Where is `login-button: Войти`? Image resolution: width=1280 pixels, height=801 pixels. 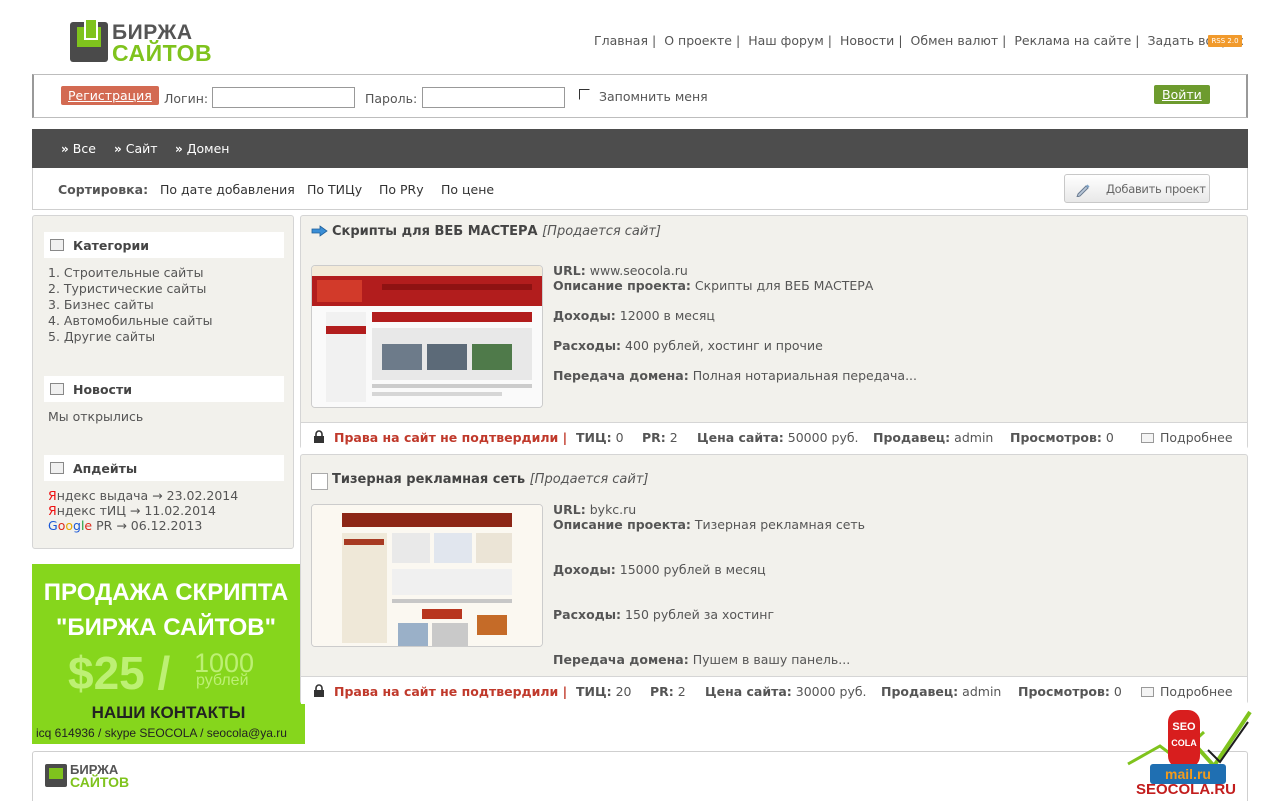 login-button: Войти is located at coordinates (1182, 94).